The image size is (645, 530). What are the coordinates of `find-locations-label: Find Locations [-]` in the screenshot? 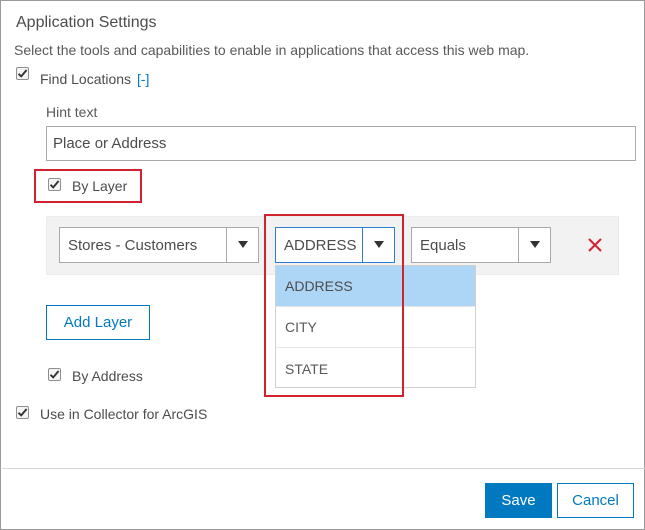 It's located at (95, 79).